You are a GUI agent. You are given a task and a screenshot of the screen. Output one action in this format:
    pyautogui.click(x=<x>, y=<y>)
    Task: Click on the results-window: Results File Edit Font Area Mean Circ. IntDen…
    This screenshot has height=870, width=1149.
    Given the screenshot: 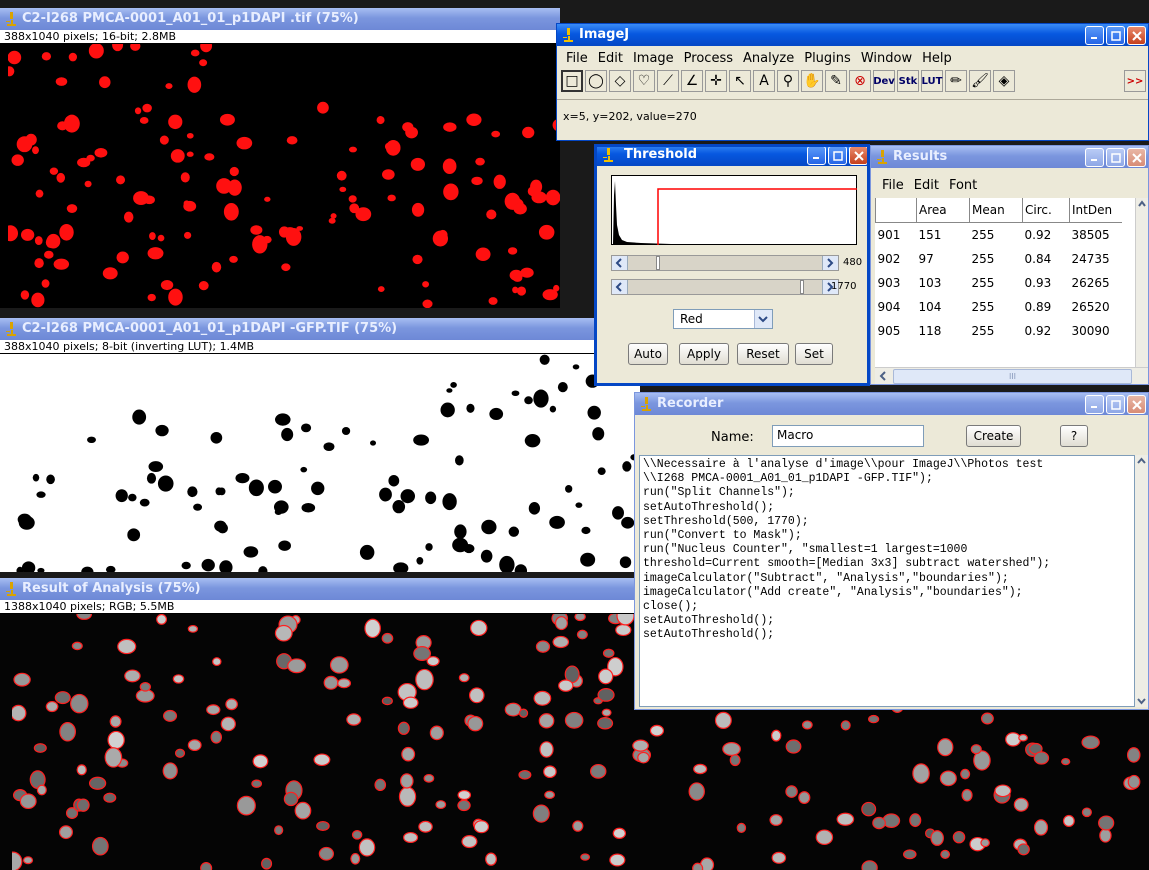 What is the action you would take?
    pyautogui.click(x=1009, y=265)
    